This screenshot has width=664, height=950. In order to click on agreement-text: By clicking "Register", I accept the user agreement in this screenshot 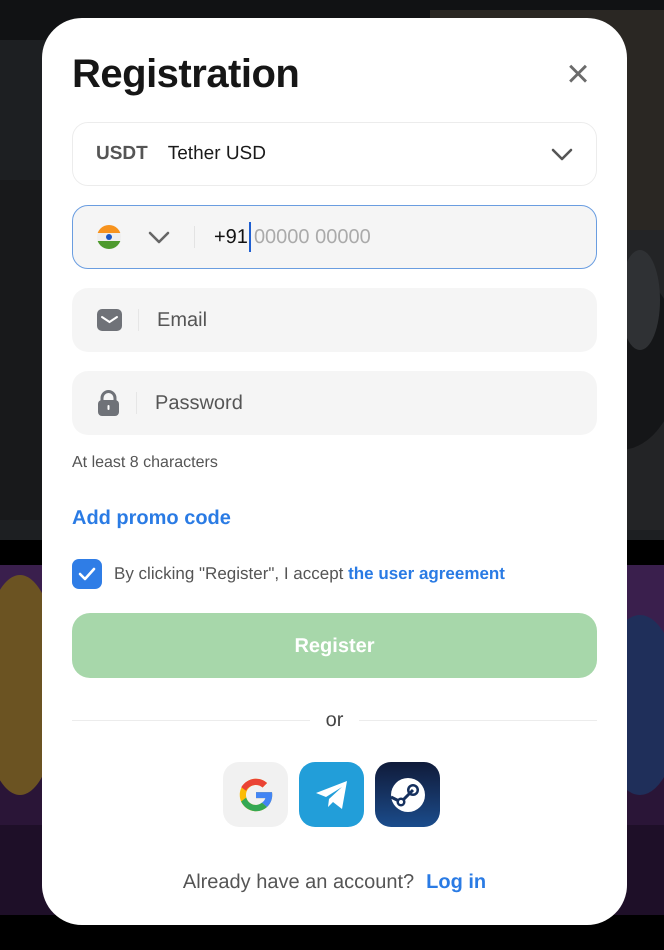, I will do `click(309, 574)`.